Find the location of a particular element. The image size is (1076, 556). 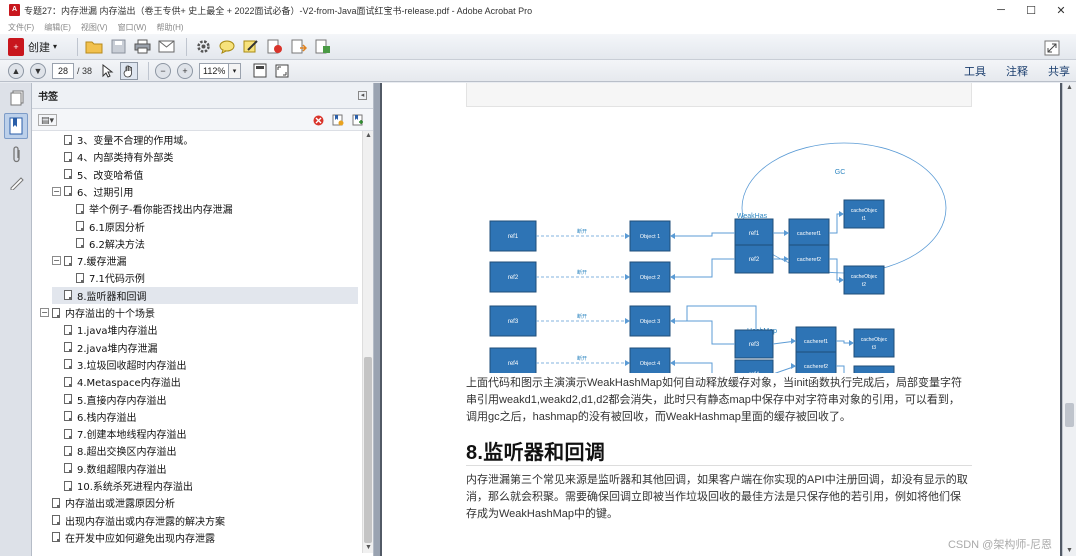

bookmark-item: 在开发中应如何避免出现内存泄露 is located at coordinates (199, 537).